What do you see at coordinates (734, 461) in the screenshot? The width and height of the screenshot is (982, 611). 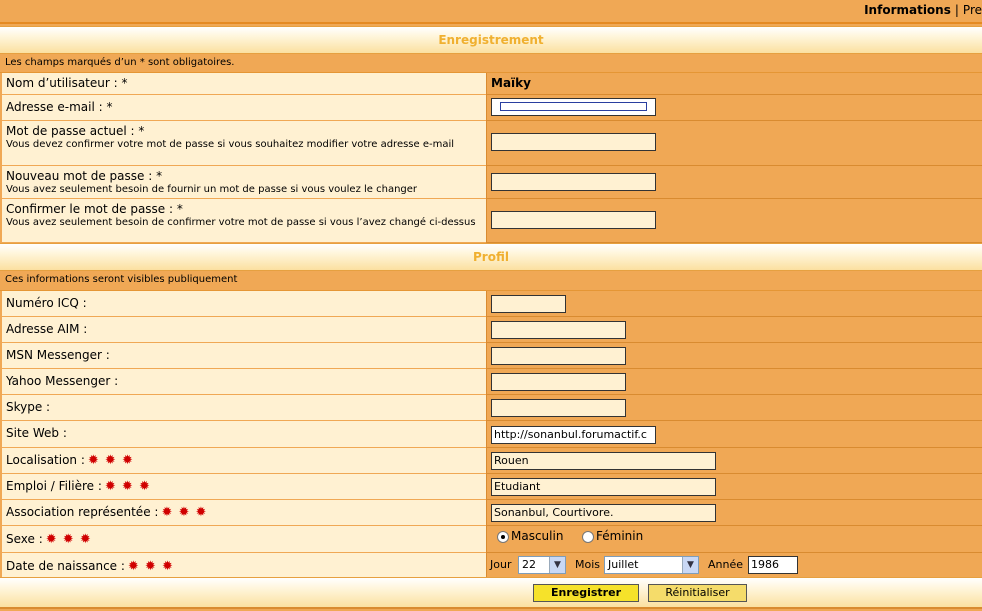 I see `location-value-cell: Rouen` at bounding box center [734, 461].